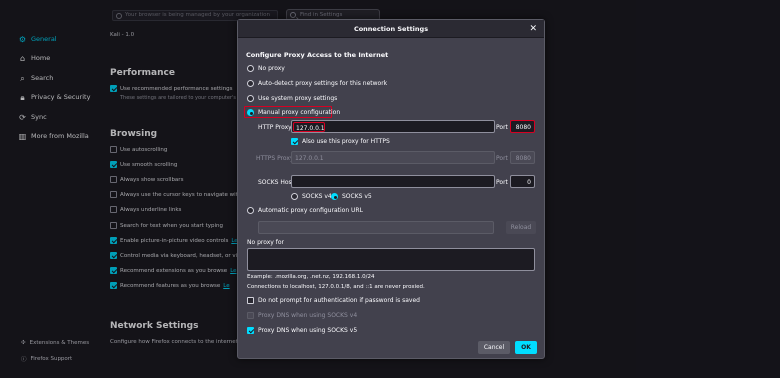 The image size is (780, 378). Describe the element at coordinates (302, 330) in the screenshot. I see `proxy-dns-socks5-checkbox: Proxy DNS when using SOCKS v5` at that location.